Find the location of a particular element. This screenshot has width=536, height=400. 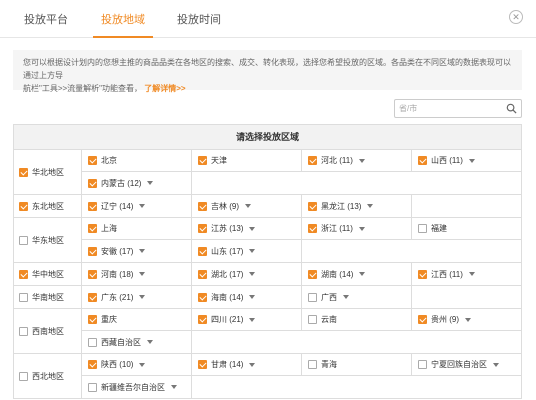

province-option: 河南 (18) is located at coordinates (137, 274).